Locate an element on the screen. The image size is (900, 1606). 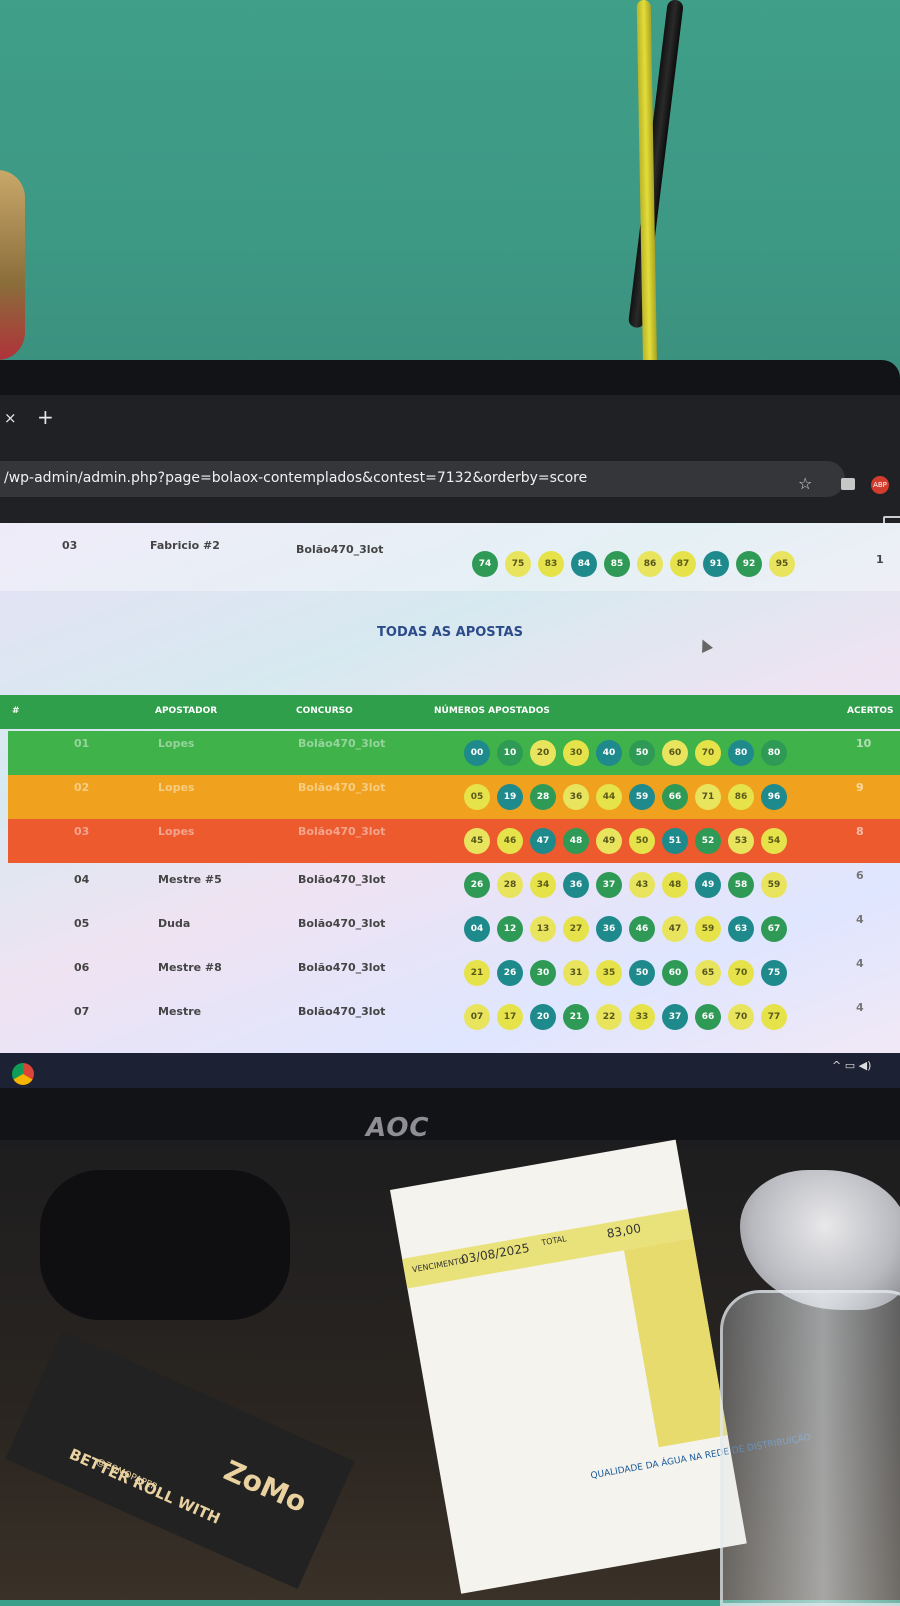
number-ball: 52 is located at coordinates (708, 841).